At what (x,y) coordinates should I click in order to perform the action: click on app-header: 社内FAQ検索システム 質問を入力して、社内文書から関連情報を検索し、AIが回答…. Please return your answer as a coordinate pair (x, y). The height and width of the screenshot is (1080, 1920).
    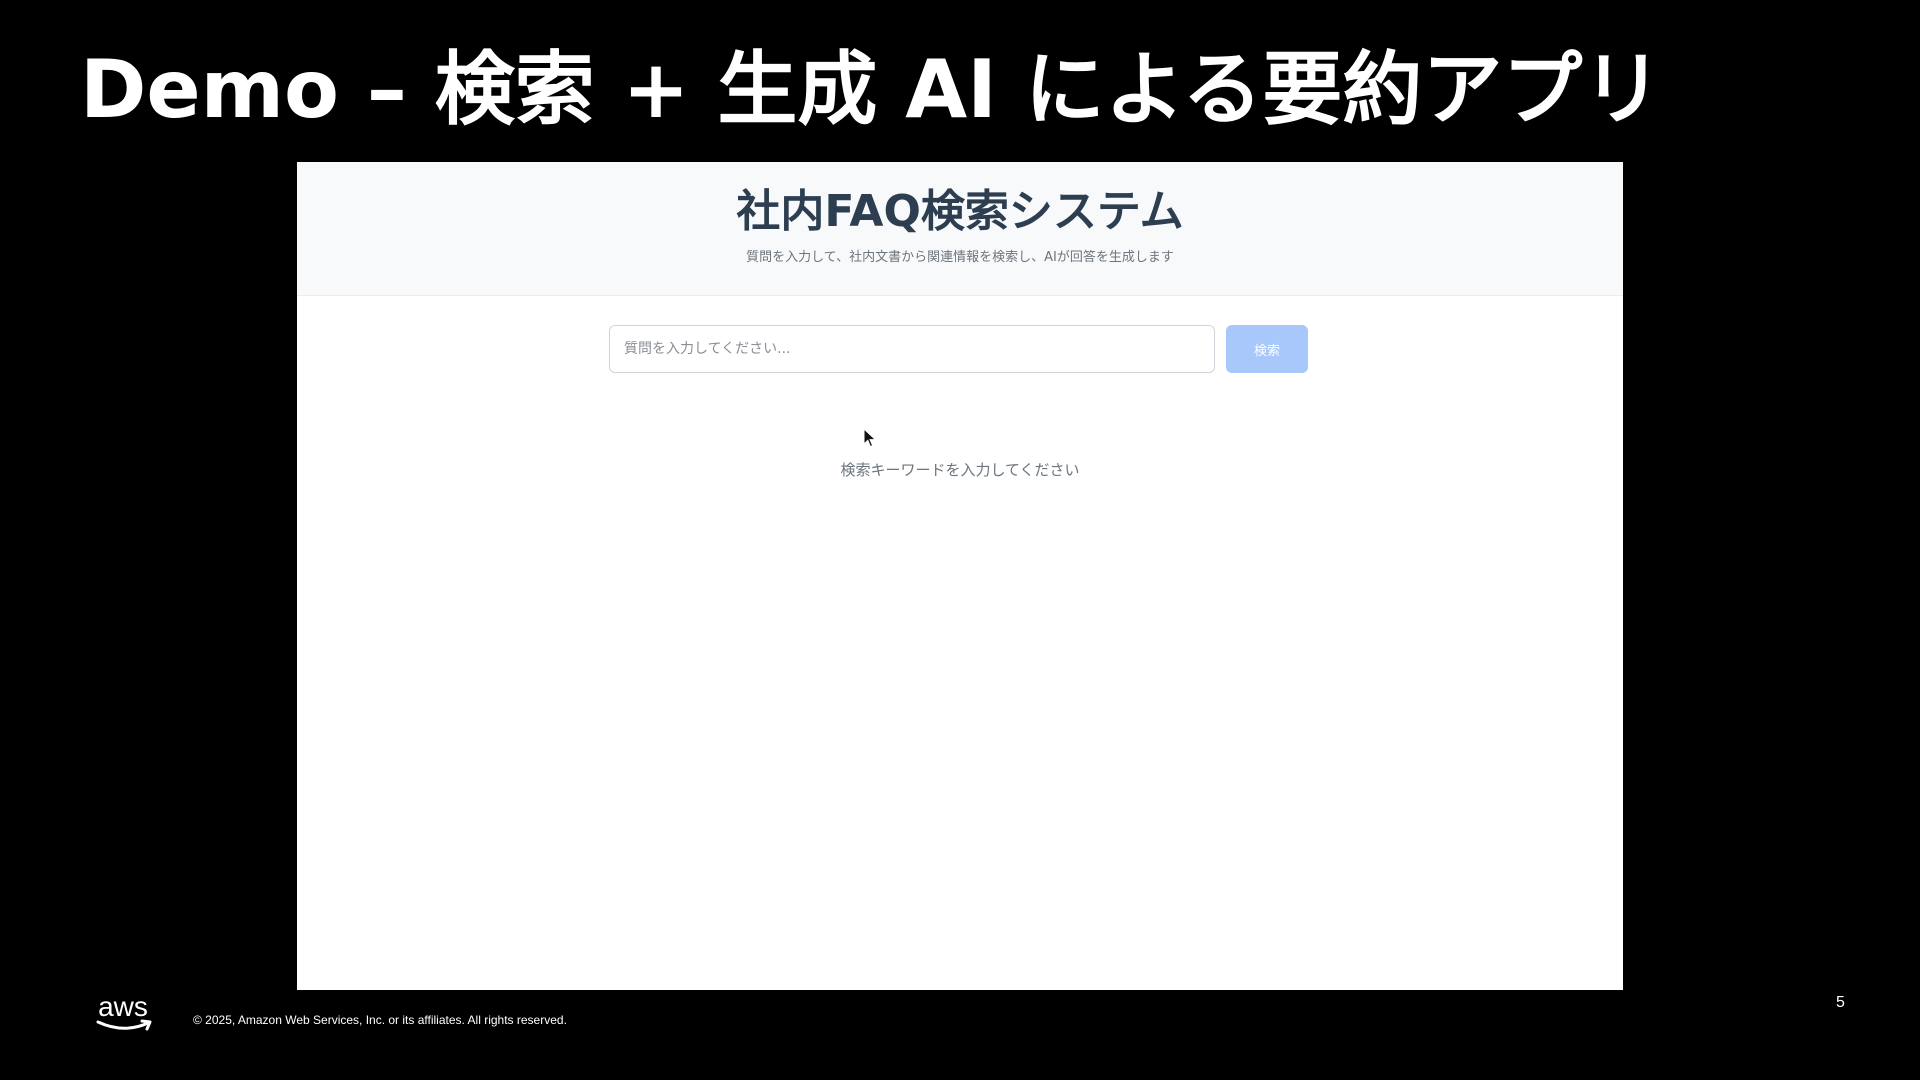
    Looking at the image, I should click on (960, 229).